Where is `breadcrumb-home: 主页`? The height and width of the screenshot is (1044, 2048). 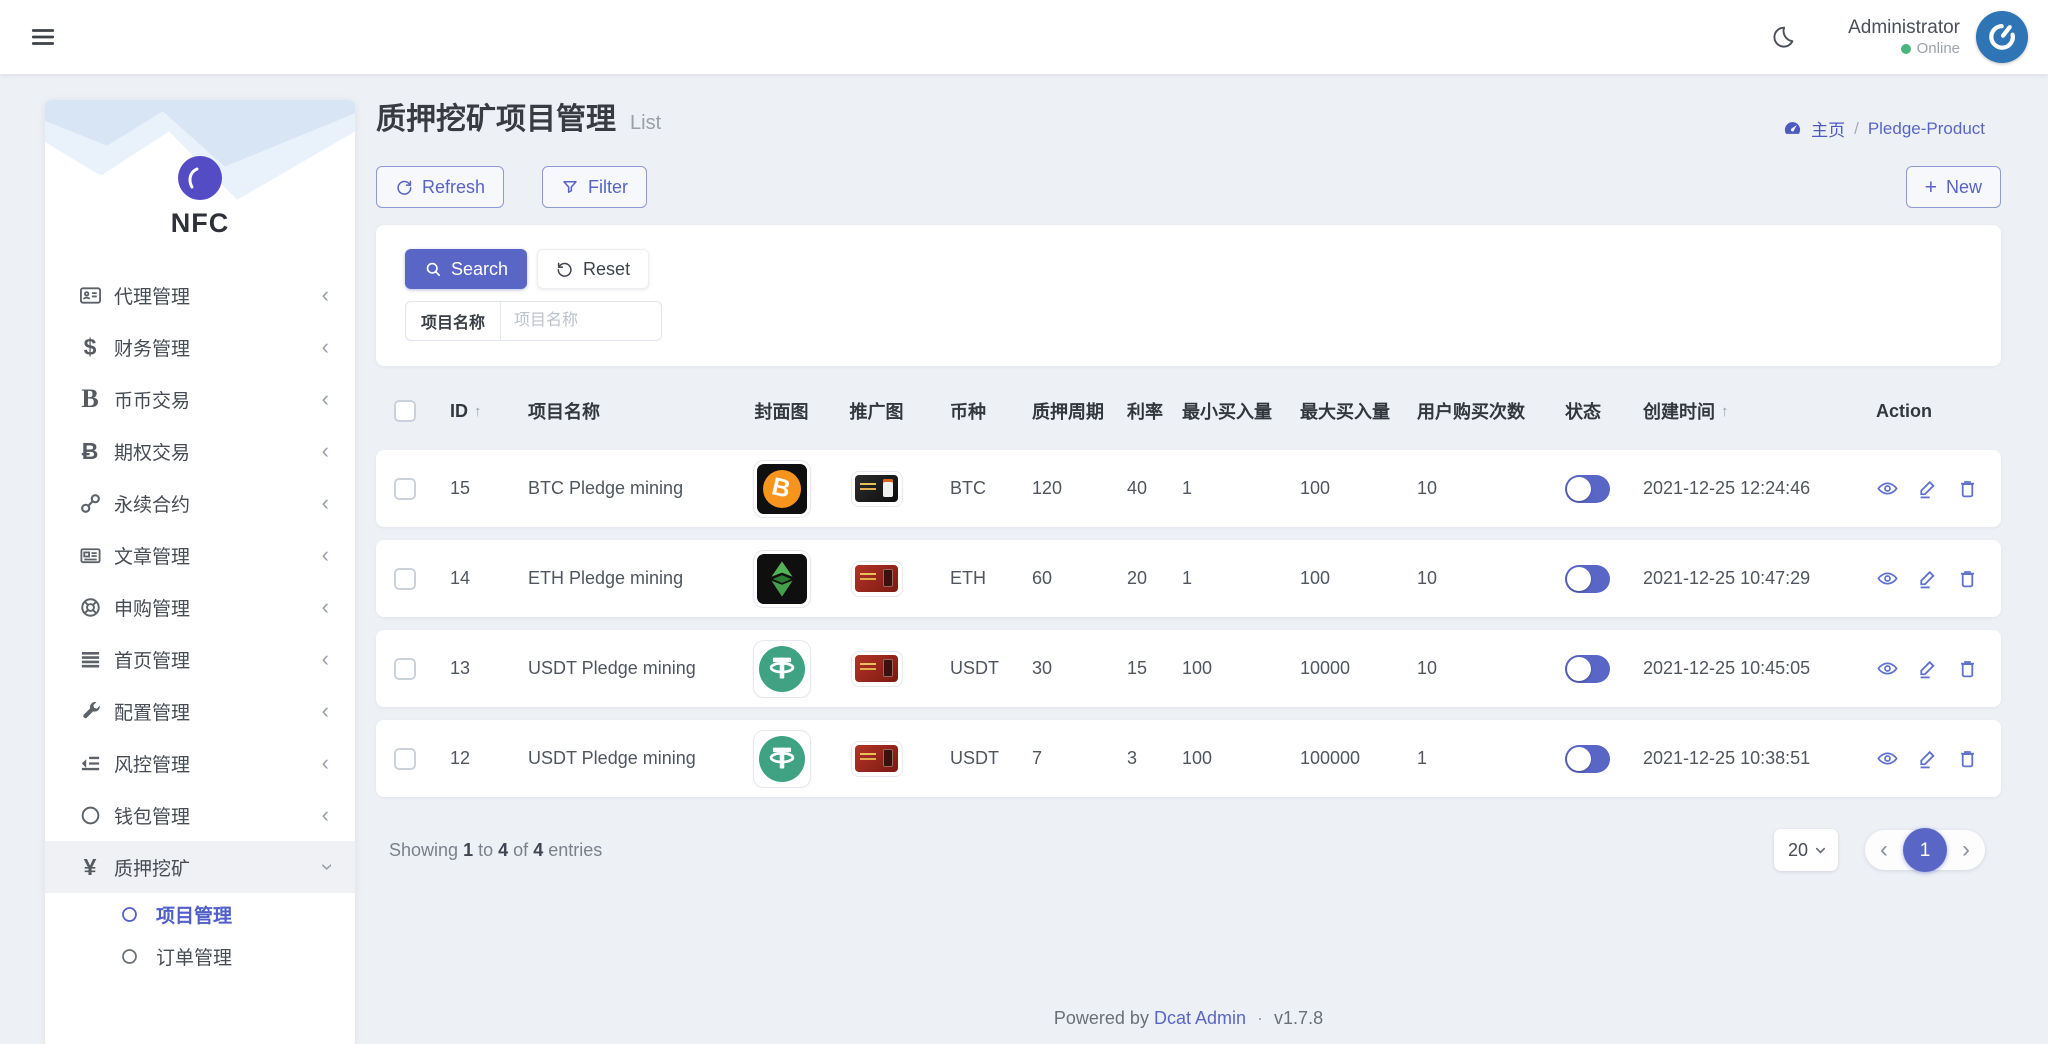
breadcrumb-home: 主页 is located at coordinates (1828, 128).